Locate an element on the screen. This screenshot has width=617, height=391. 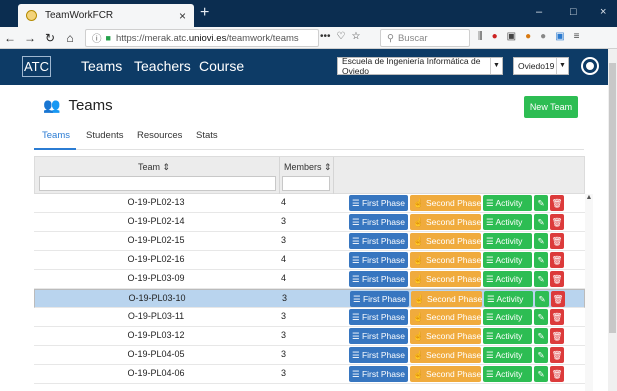
page-scrollbar is located at coordinates (612, 220).